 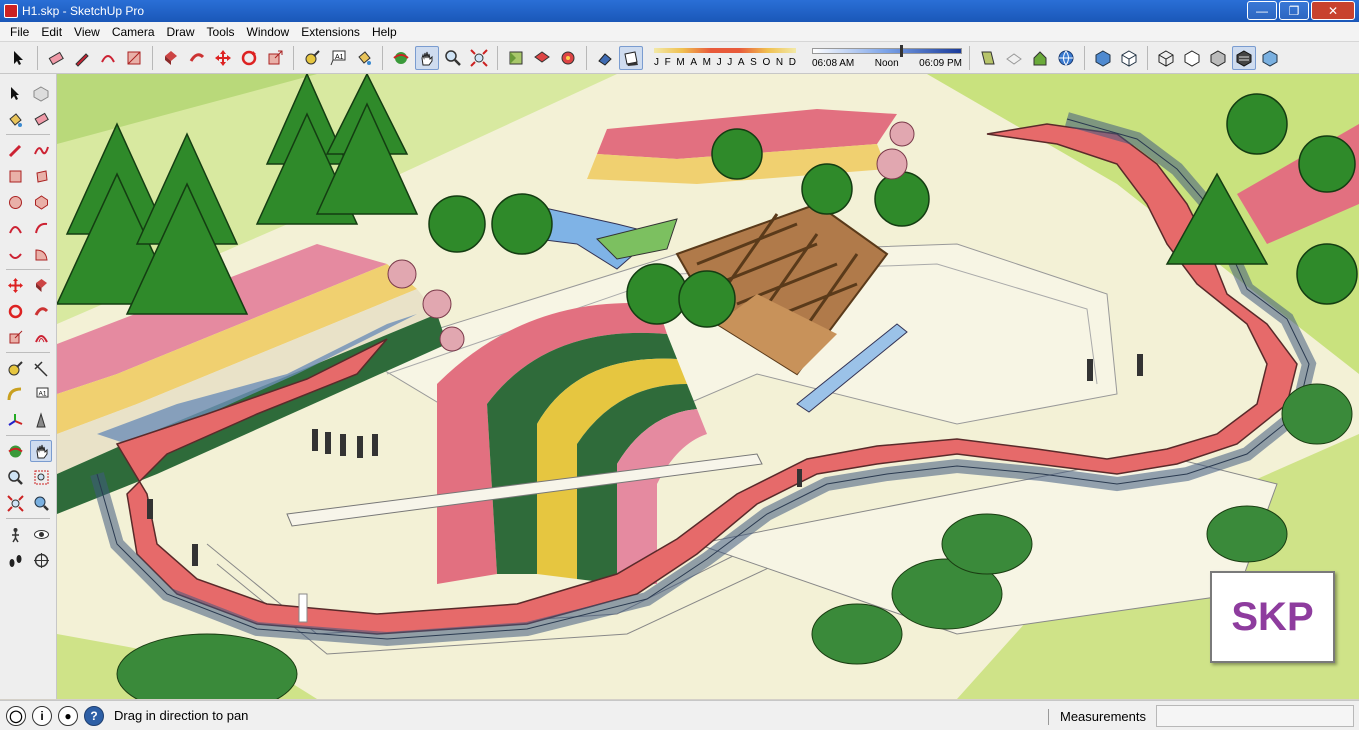 What do you see at coordinates (1129, 58) in the screenshot?
I see `back-edges-style-icon` at bounding box center [1129, 58].